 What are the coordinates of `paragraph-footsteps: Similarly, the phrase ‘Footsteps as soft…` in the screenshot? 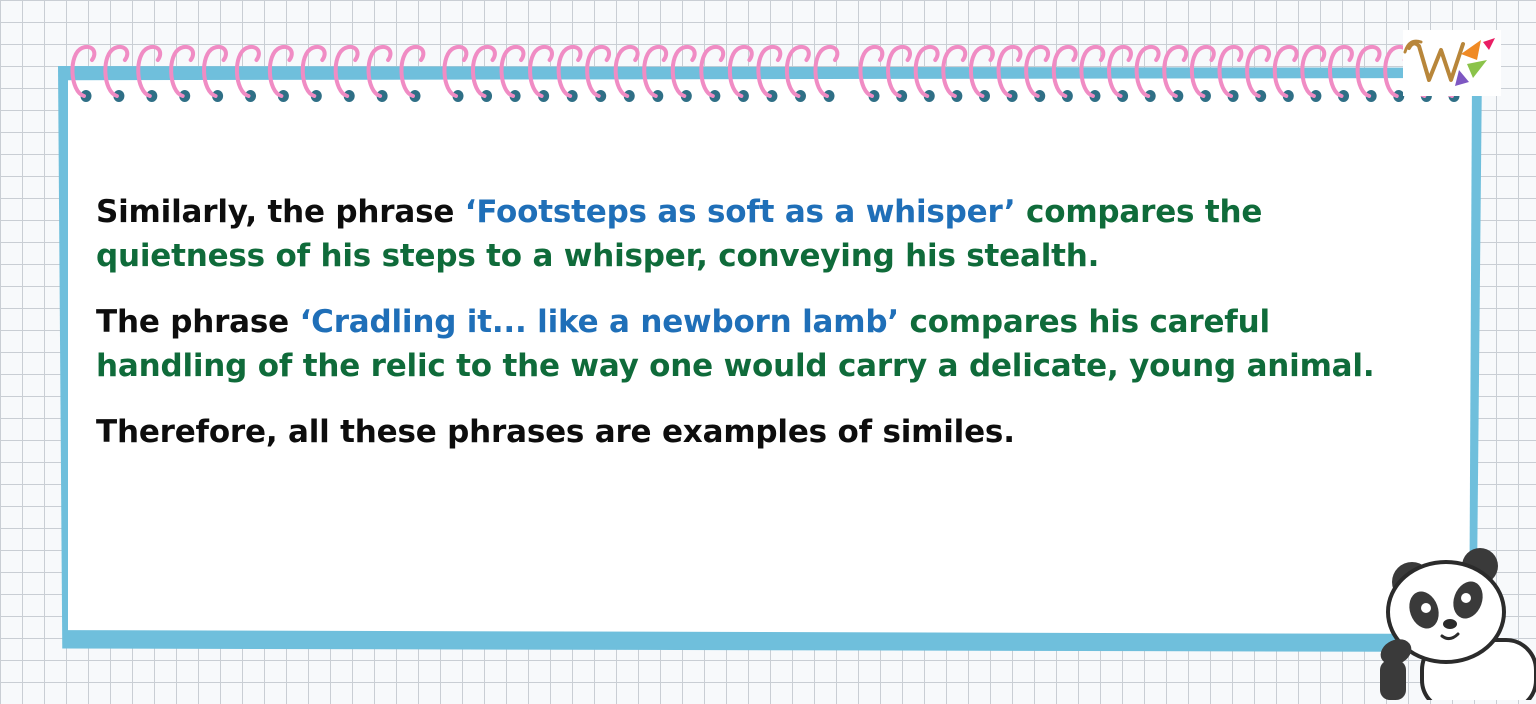 It's located at (746, 234).